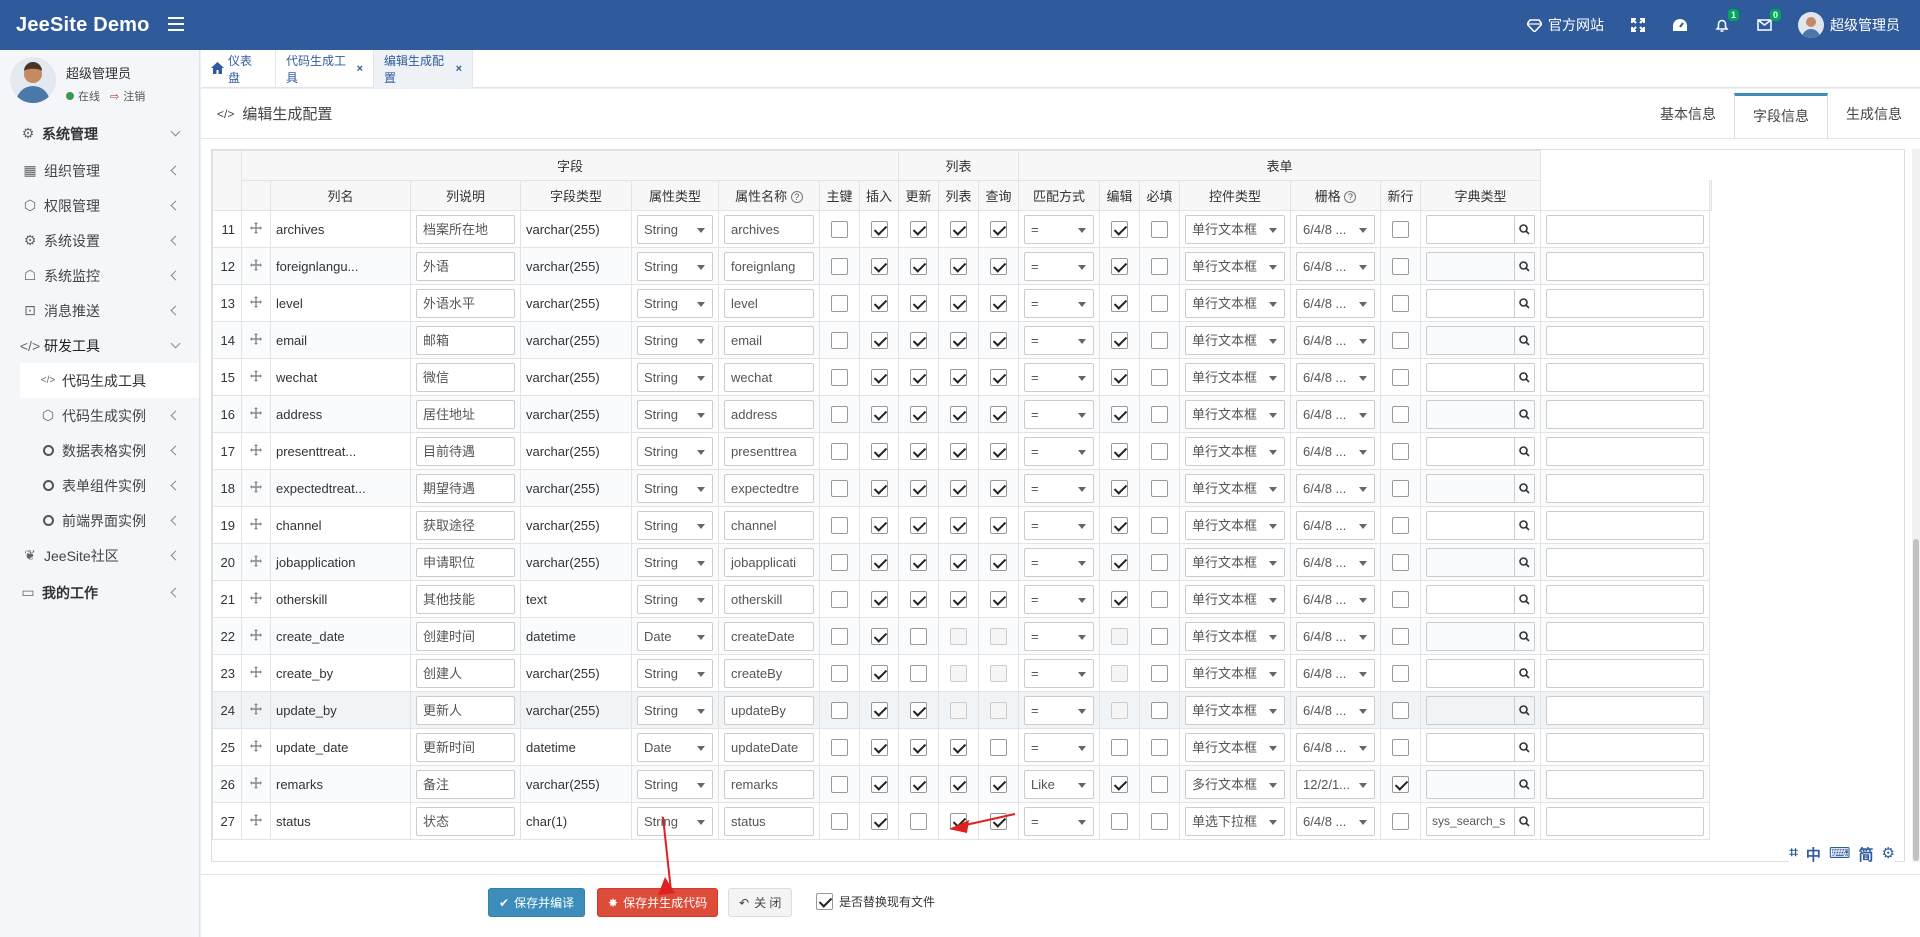 The height and width of the screenshot is (937, 1920). I want to click on help-icon: ?, so click(796, 197).